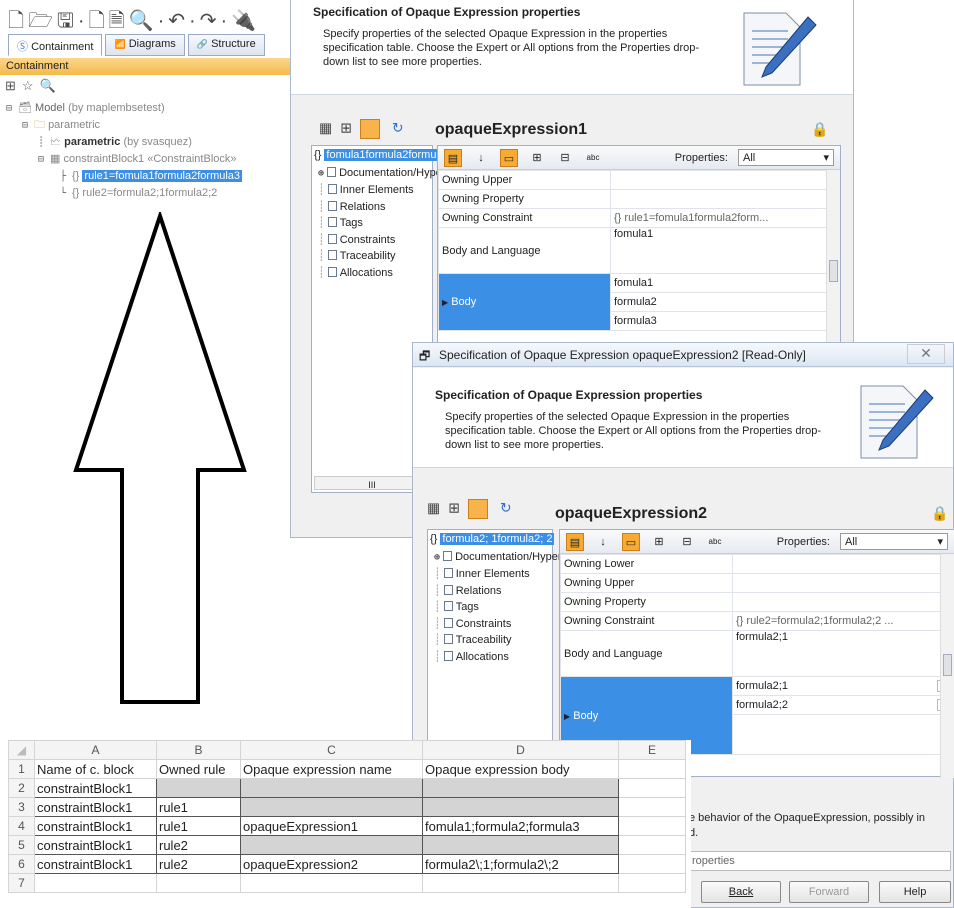  What do you see at coordinates (372, 207) in the screenshot?
I see `nav-item: ┊ Relations` at bounding box center [372, 207].